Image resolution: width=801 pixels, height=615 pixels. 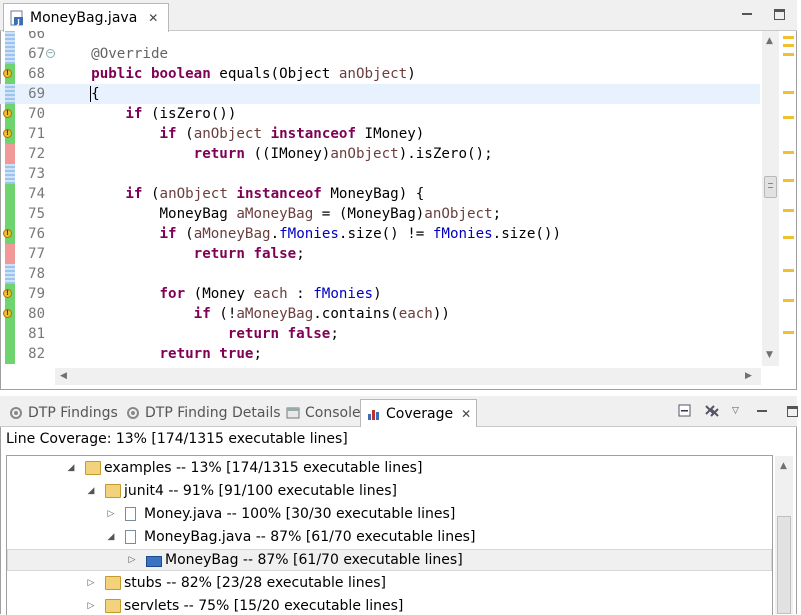 I want to click on tree-scroll-thumb, so click(x=784, y=565).